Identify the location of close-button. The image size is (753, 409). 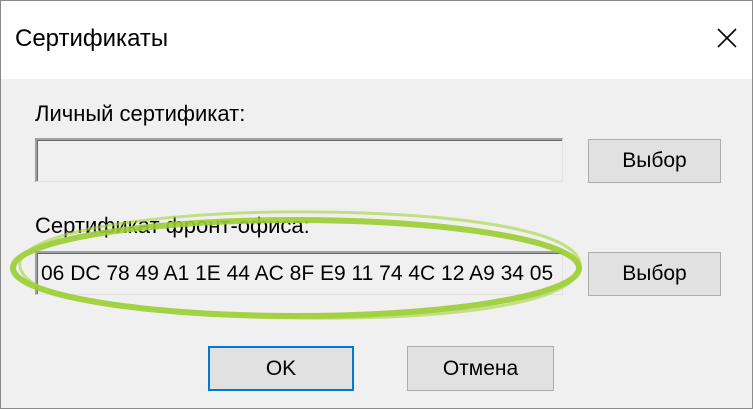
(727, 38).